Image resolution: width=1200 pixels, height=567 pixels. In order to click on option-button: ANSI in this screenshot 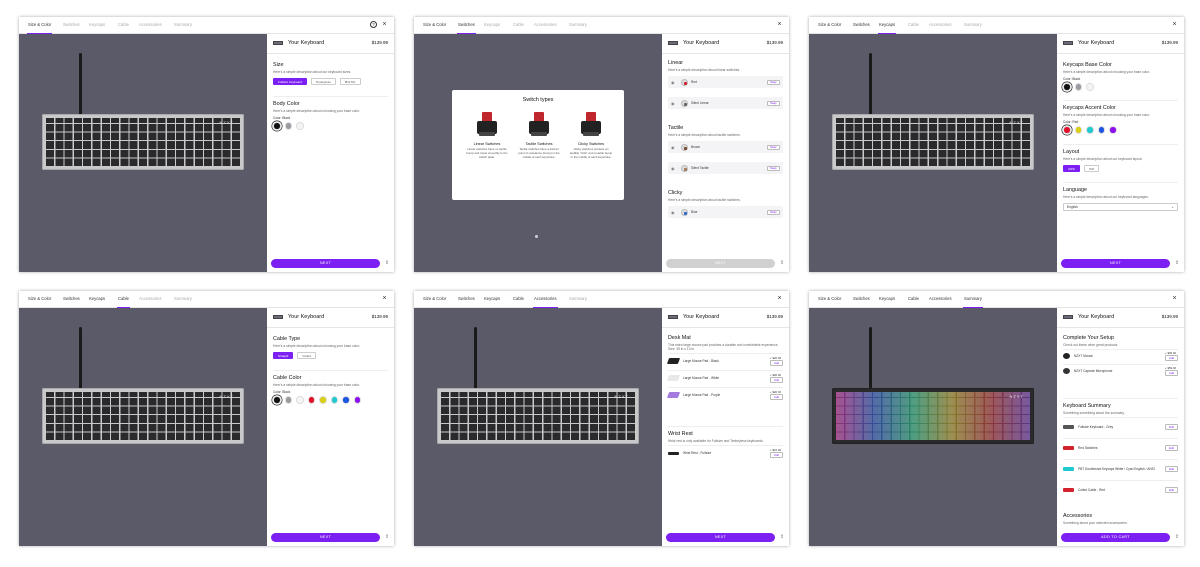, I will do `click(1072, 169)`.